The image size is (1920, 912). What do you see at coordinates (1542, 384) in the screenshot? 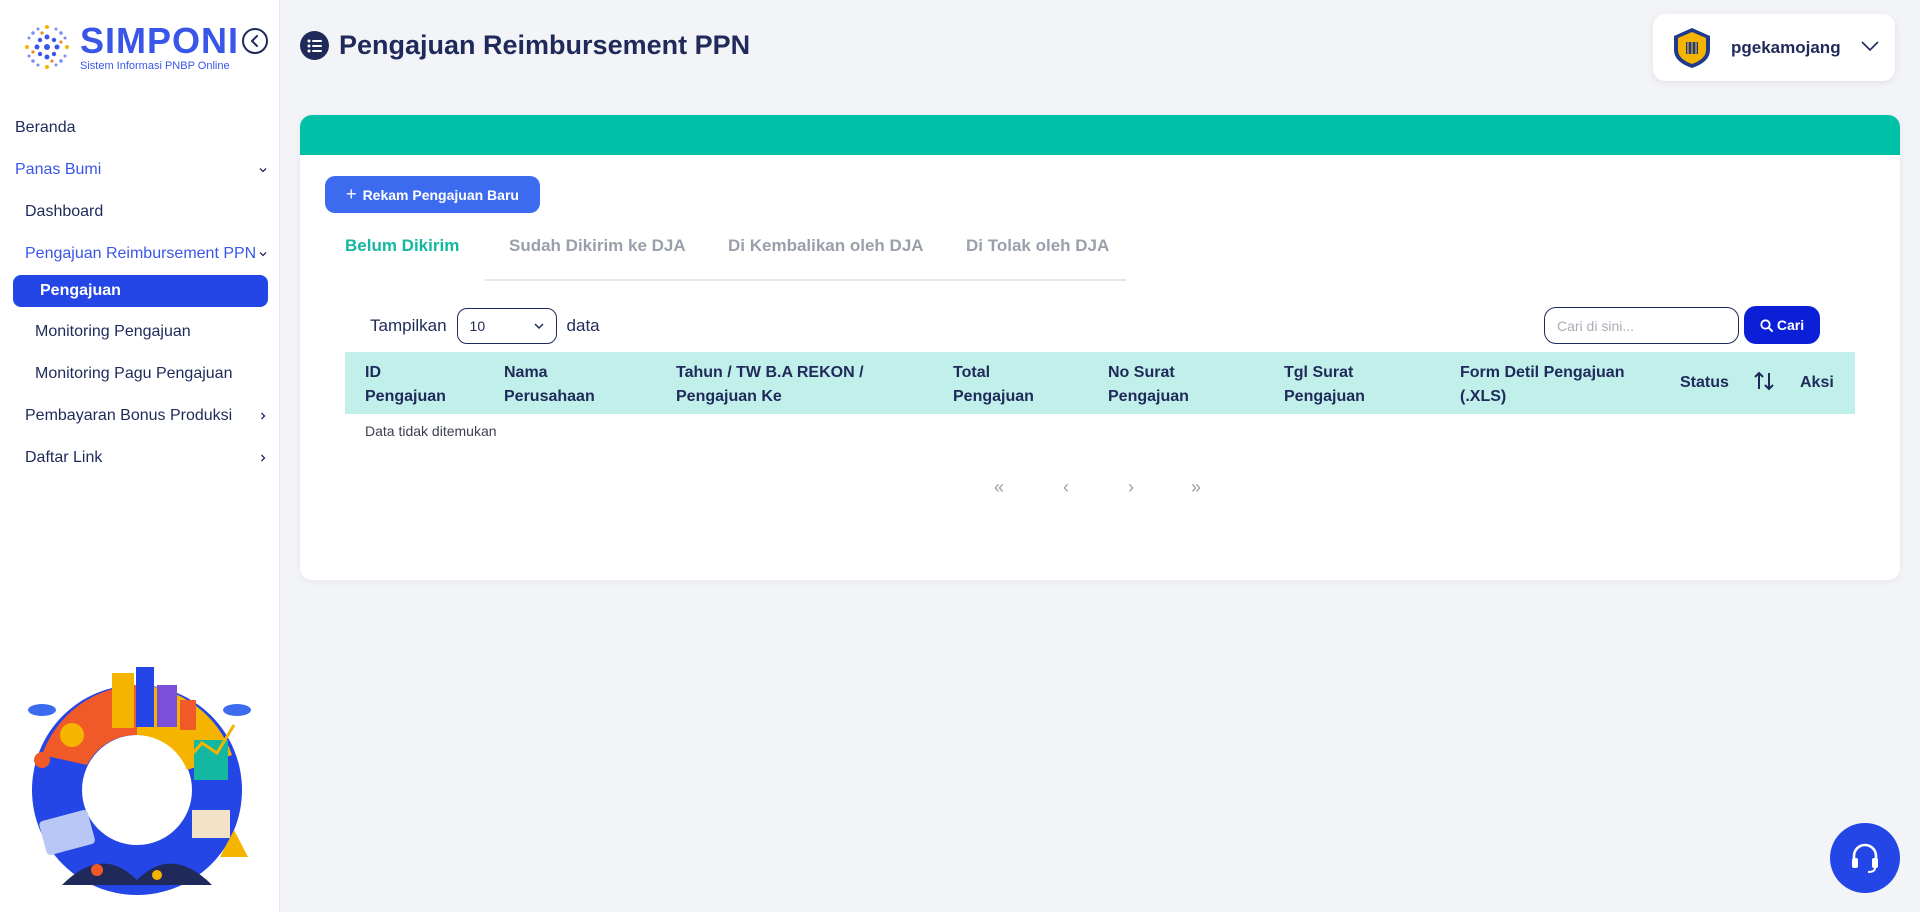
I see `column-header-form-detil: Form Detil Pengajuan (.XLS)` at bounding box center [1542, 384].